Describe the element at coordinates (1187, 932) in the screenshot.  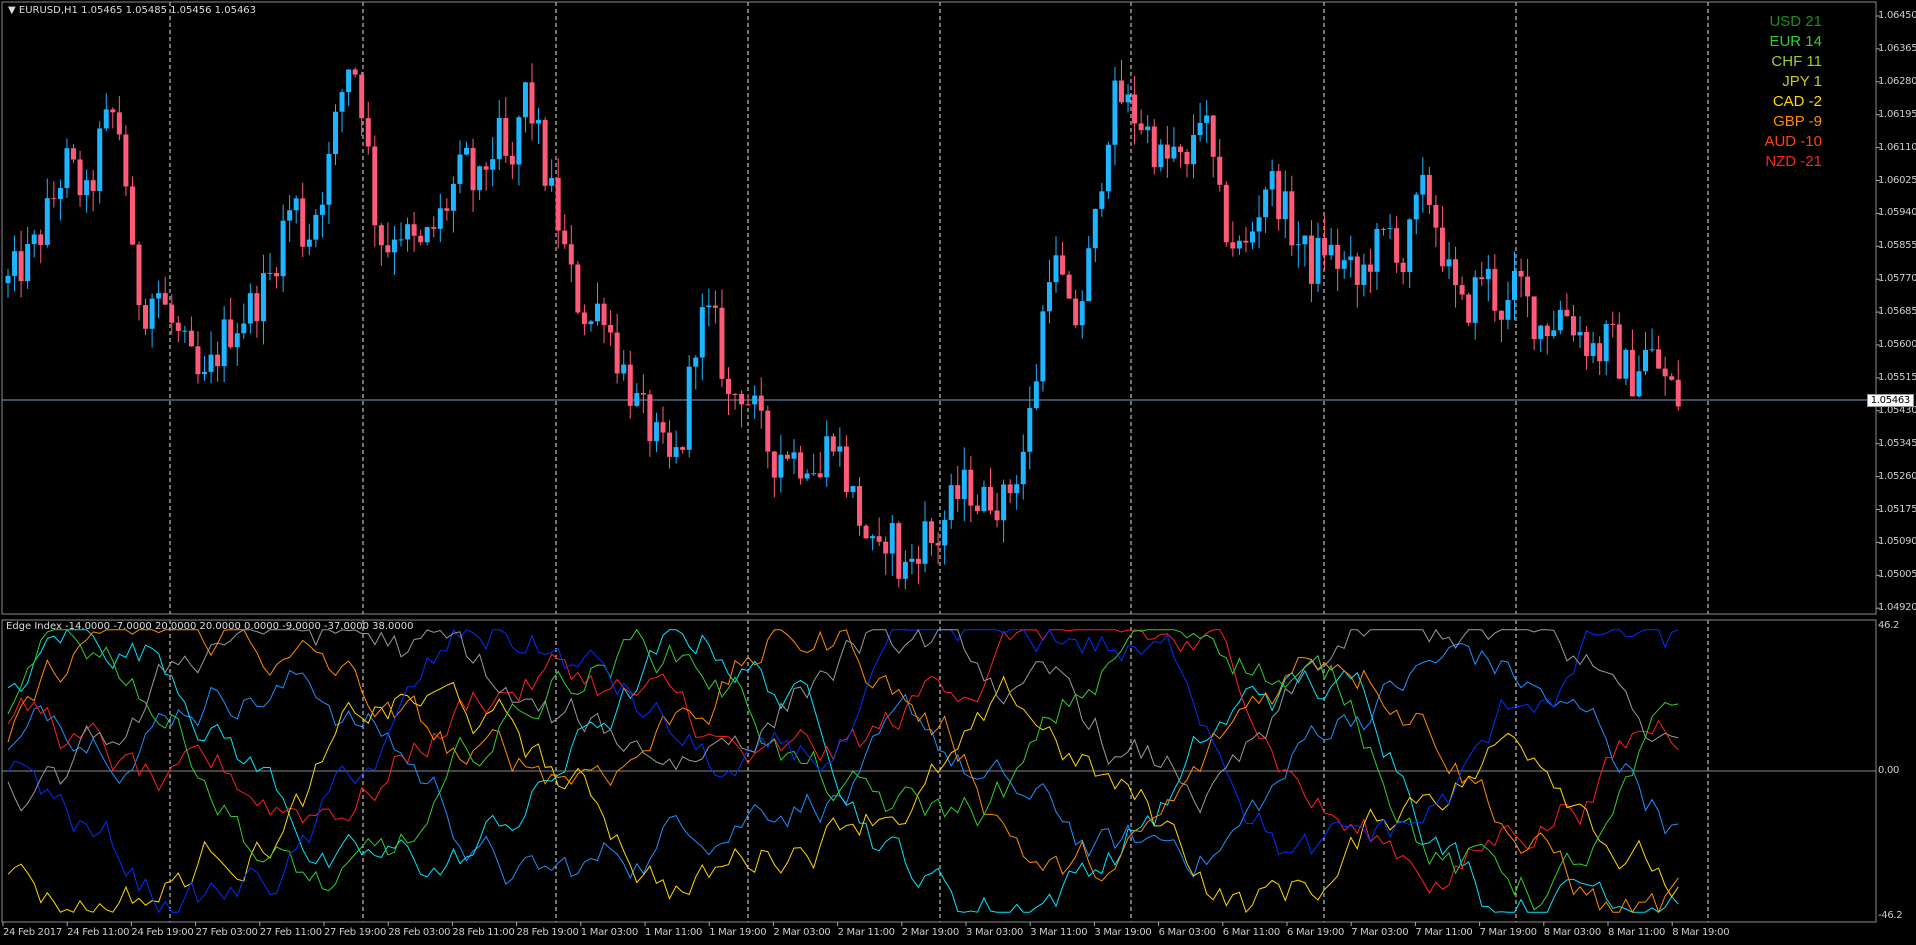
I see `time-tick-label: 6 Mar 03:00` at that location.